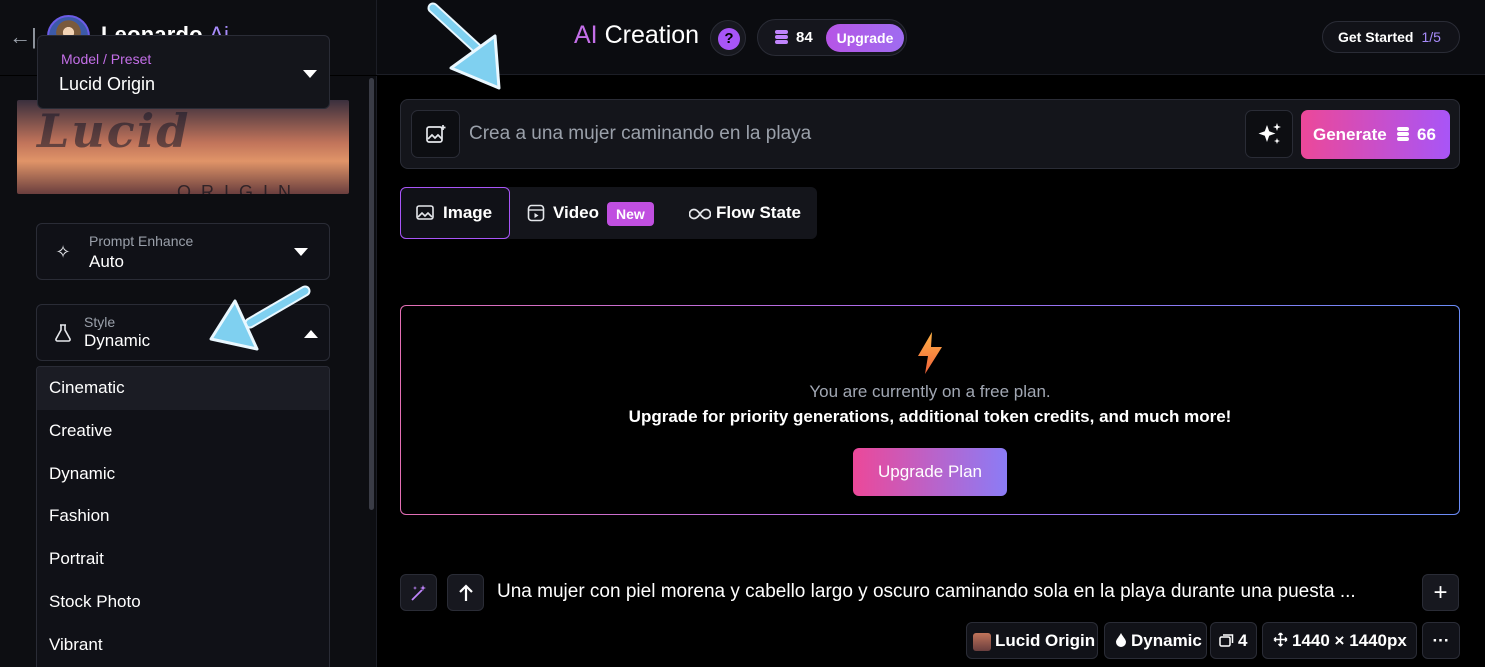  I want to click on infinity-icon, so click(700, 214).